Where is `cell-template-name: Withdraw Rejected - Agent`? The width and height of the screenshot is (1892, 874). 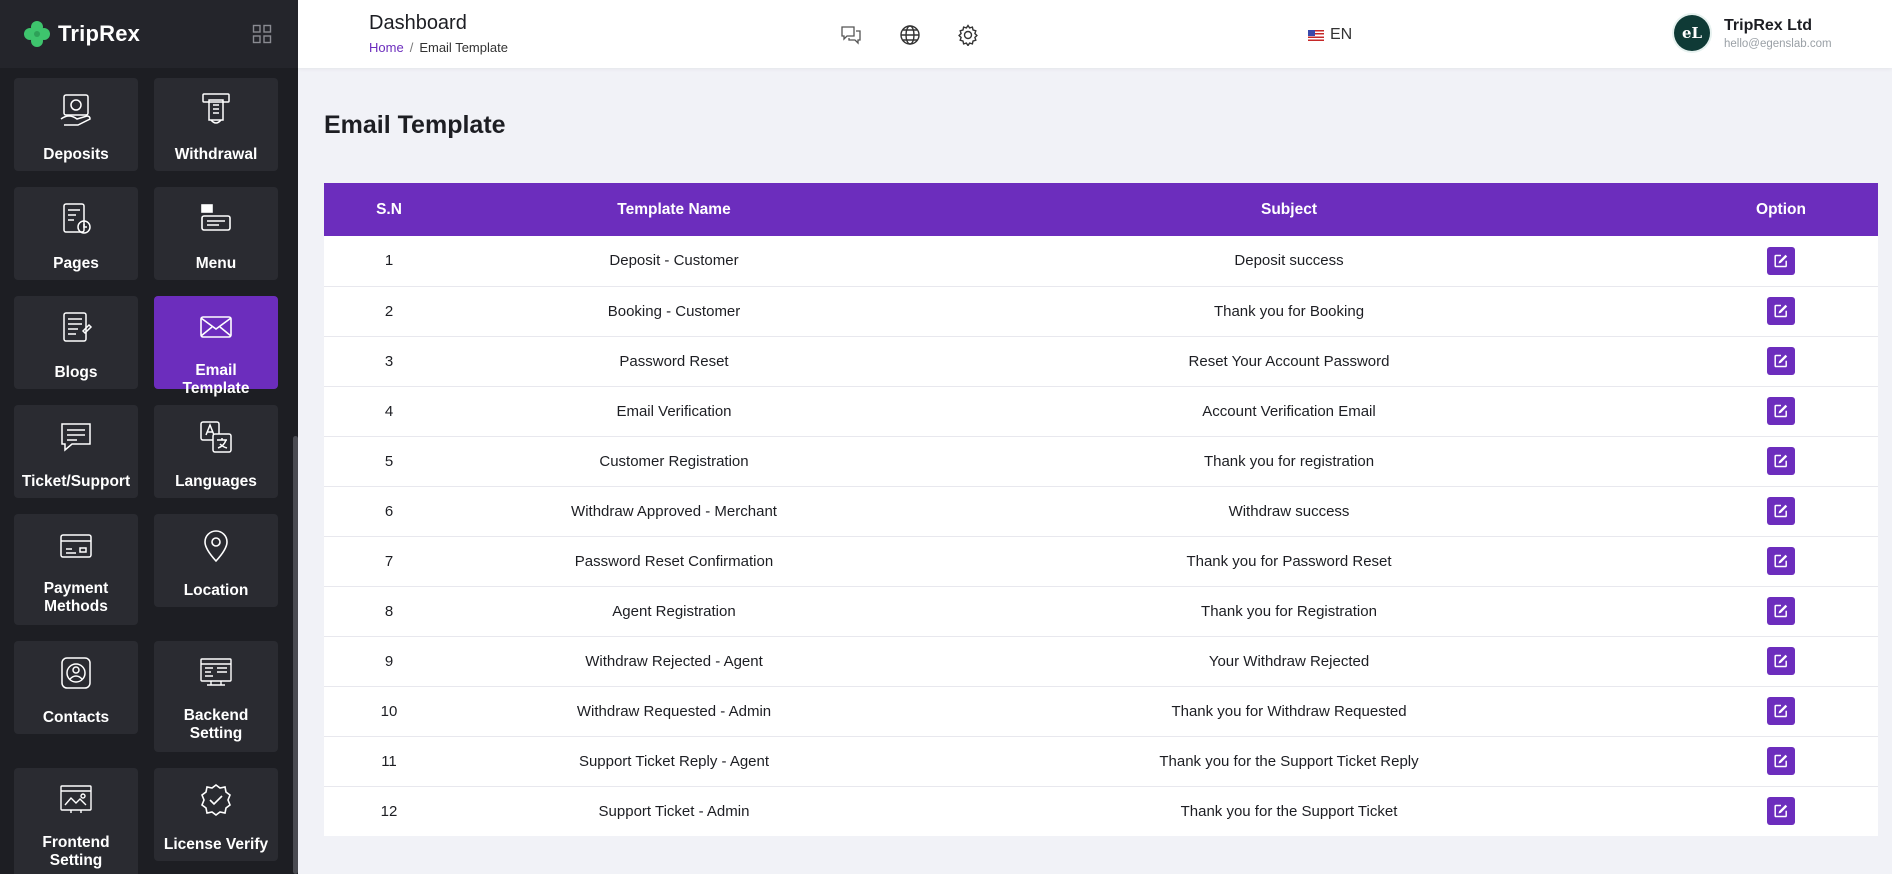 cell-template-name: Withdraw Rejected - Agent is located at coordinates (674, 661).